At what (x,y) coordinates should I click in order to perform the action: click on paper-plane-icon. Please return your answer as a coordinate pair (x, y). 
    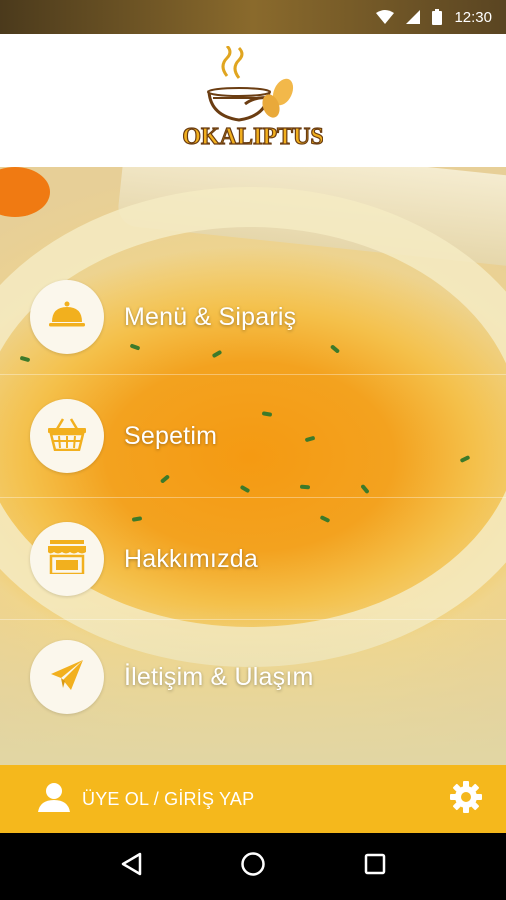
    Looking at the image, I should click on (67, 677).